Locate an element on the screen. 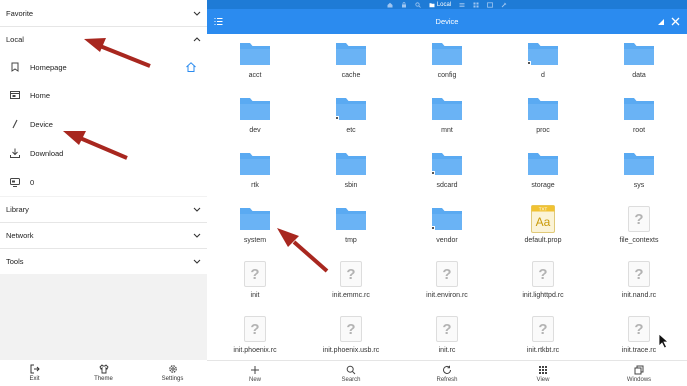 The height and width of the screenshot is (386, 687). close-icon is located at coordinates (675, 21).